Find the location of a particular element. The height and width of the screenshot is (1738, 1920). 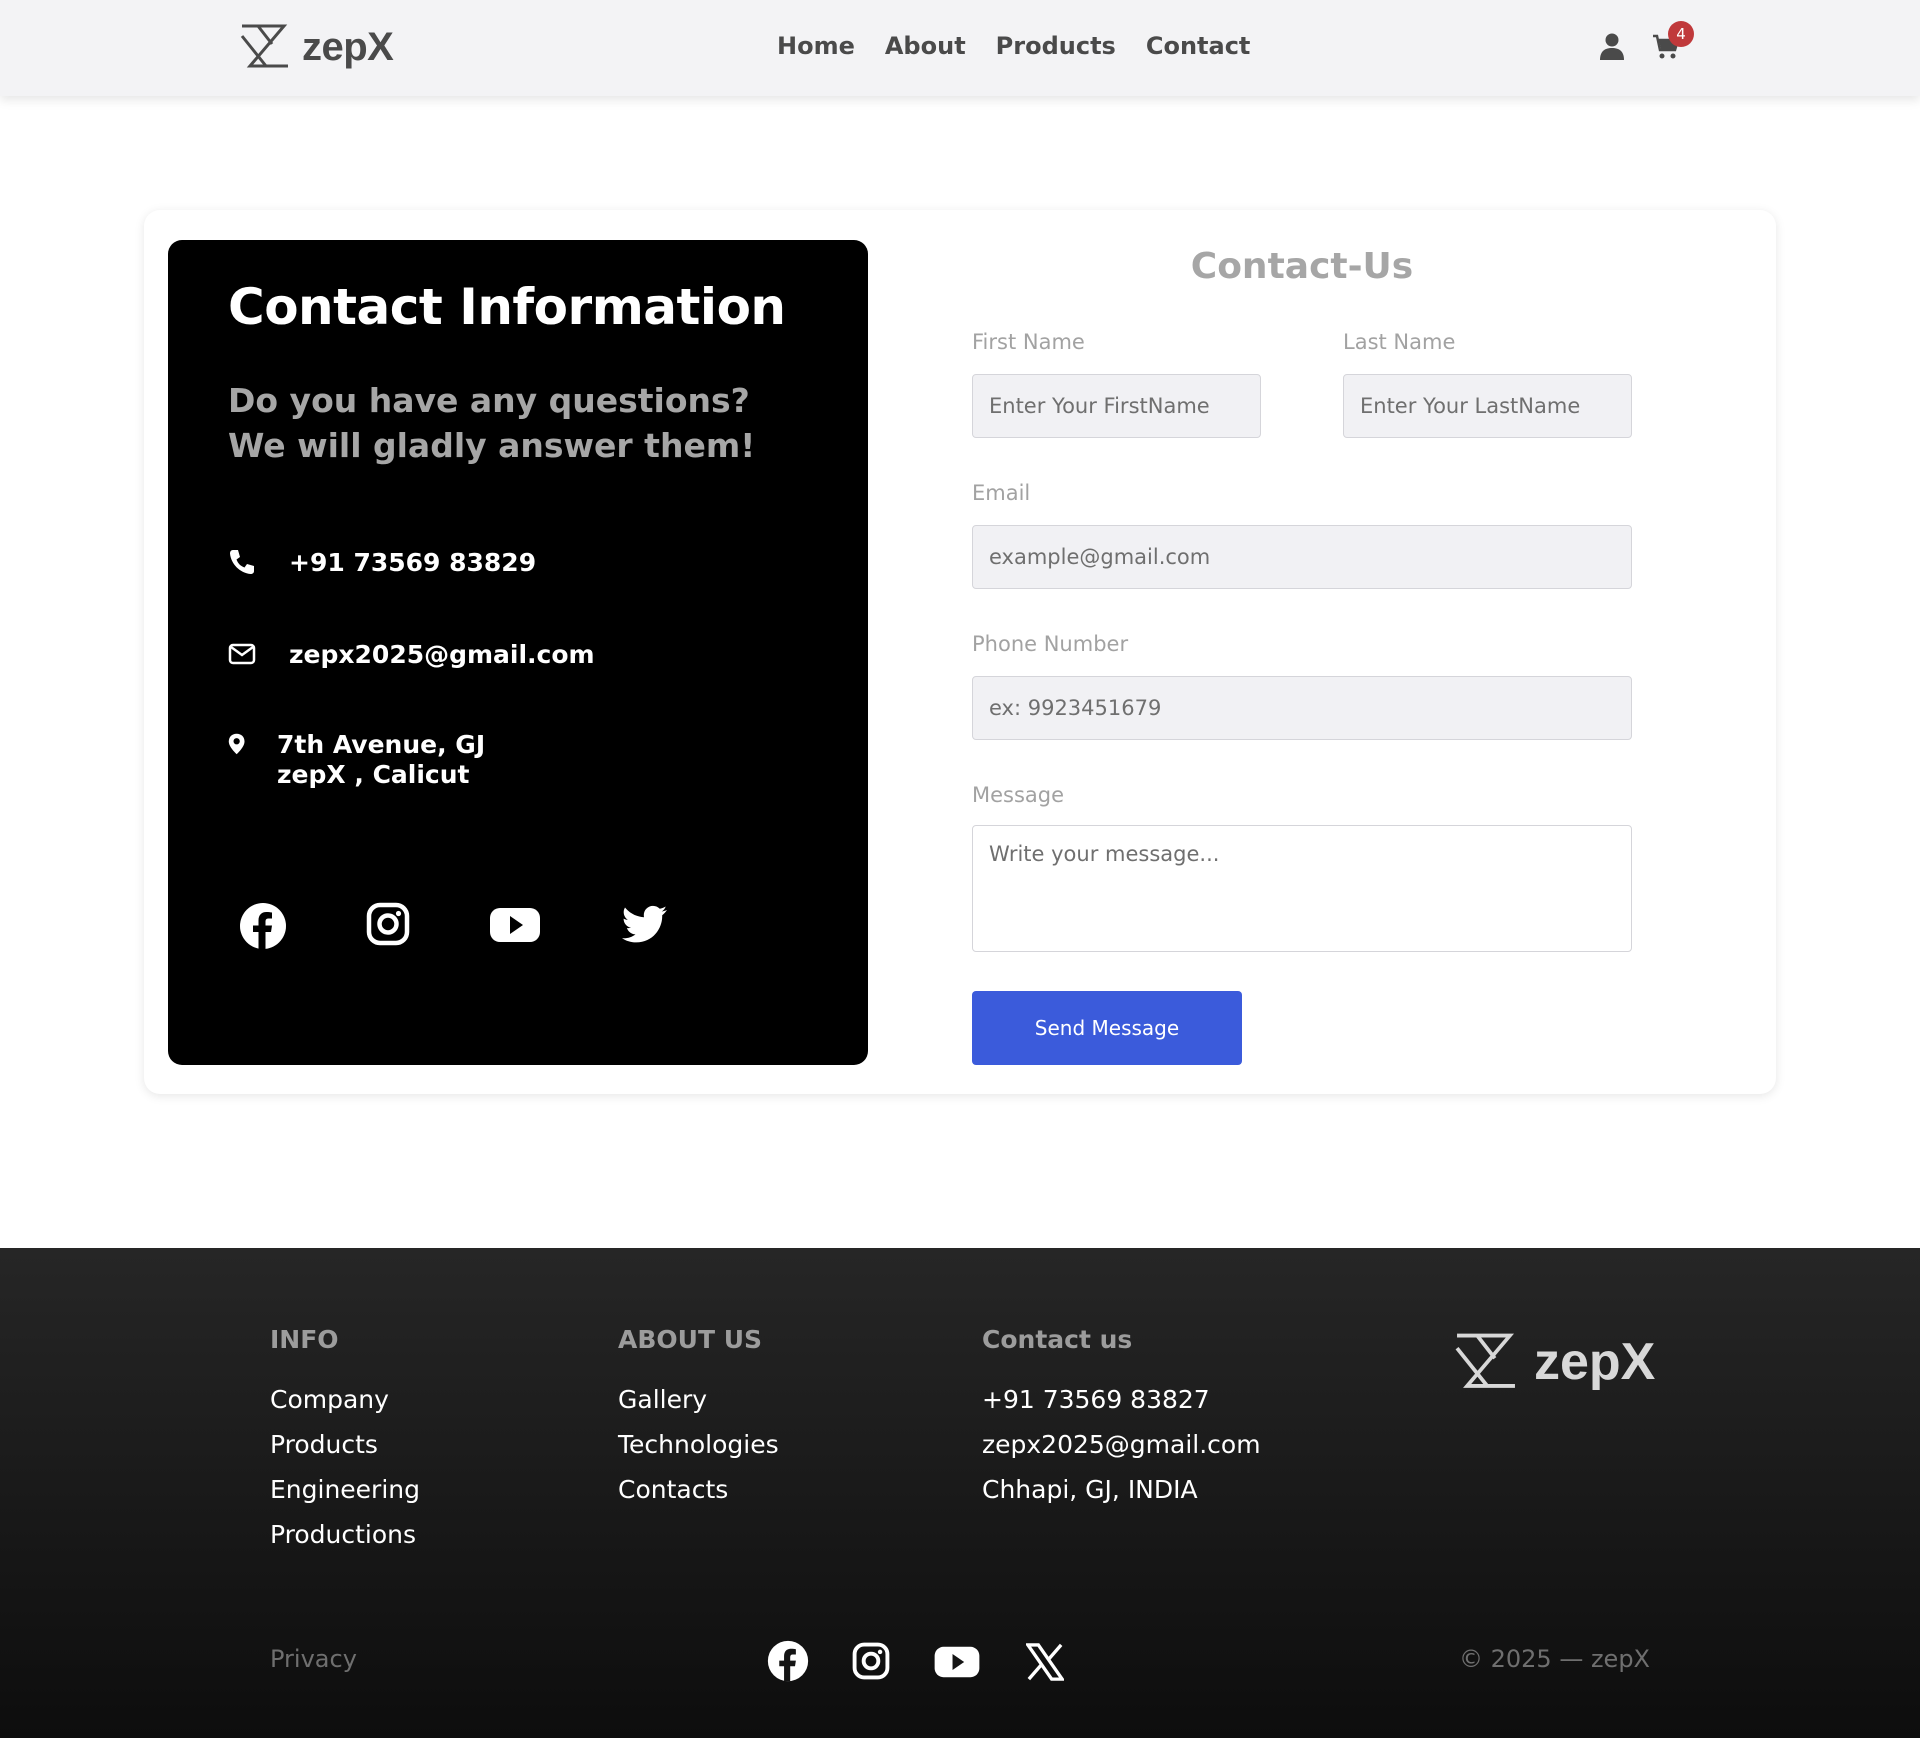

last-name-input is located at coordinates (1487, 406).